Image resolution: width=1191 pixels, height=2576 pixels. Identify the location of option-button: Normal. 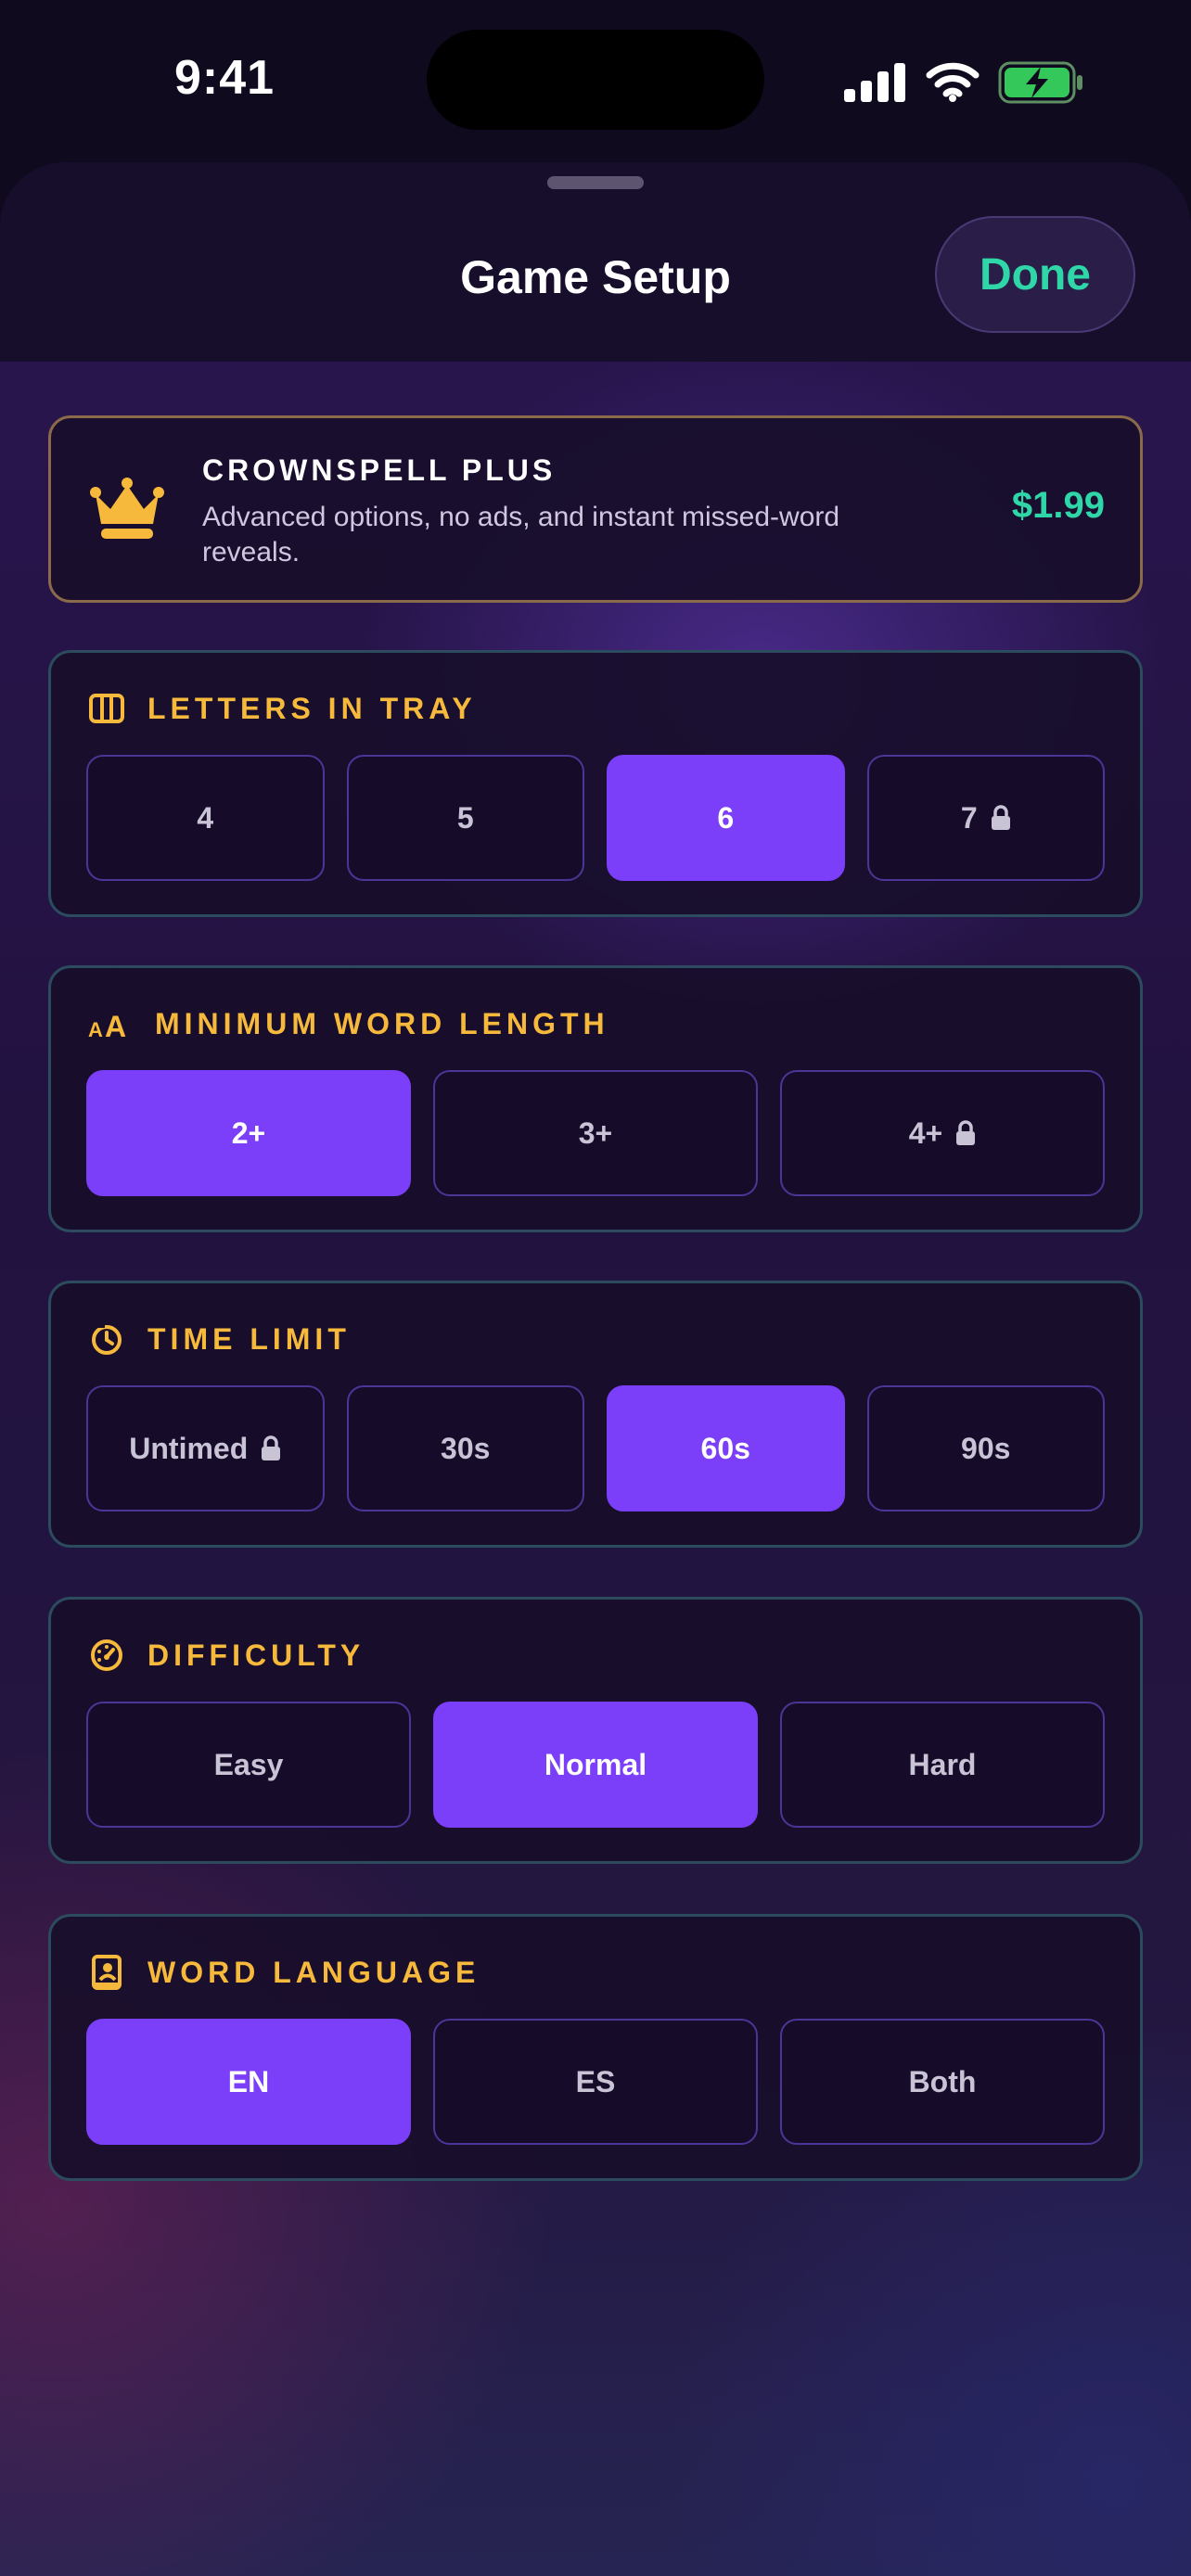
(595, 1765).